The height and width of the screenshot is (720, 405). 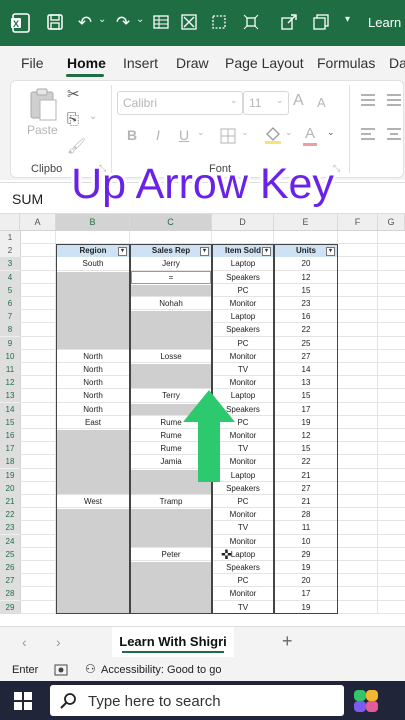 What do you see at coordinates (10, 250) in the screenshot?
I see `row-header: 2` at bounding box center [10, 250].